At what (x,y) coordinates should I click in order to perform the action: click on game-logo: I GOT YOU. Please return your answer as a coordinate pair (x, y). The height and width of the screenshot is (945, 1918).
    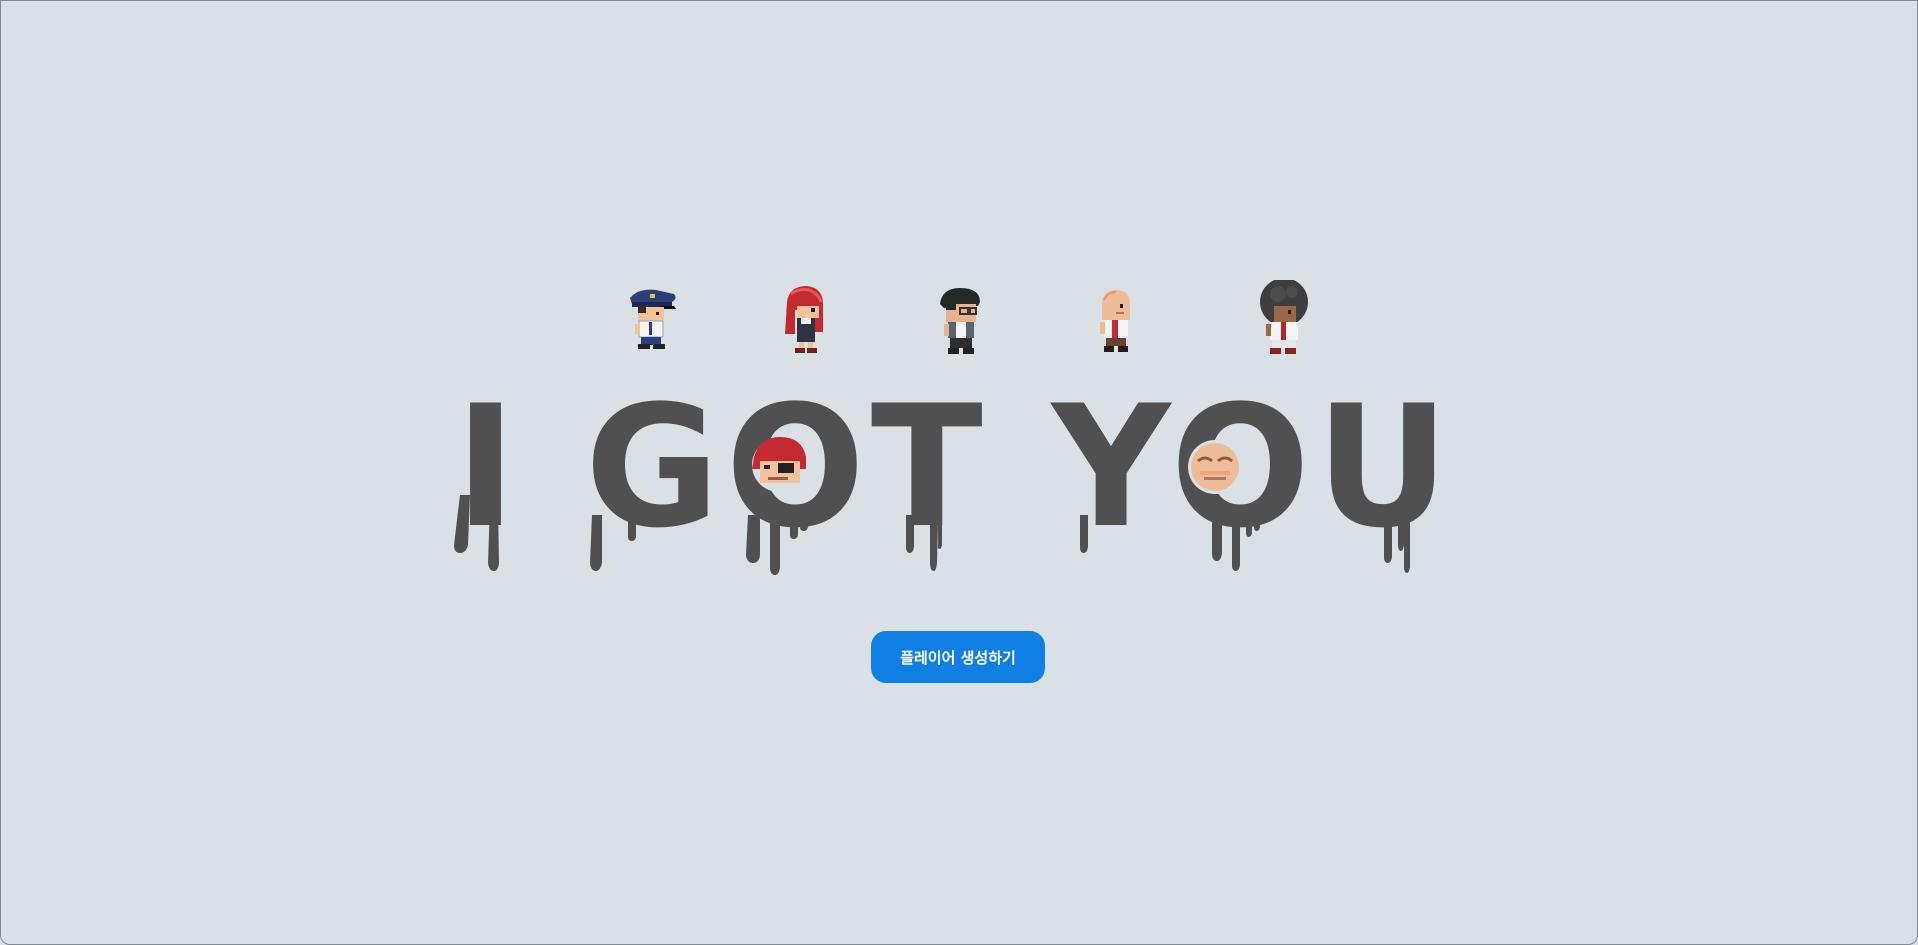
    Looking at the image, I should click on (955, 477).